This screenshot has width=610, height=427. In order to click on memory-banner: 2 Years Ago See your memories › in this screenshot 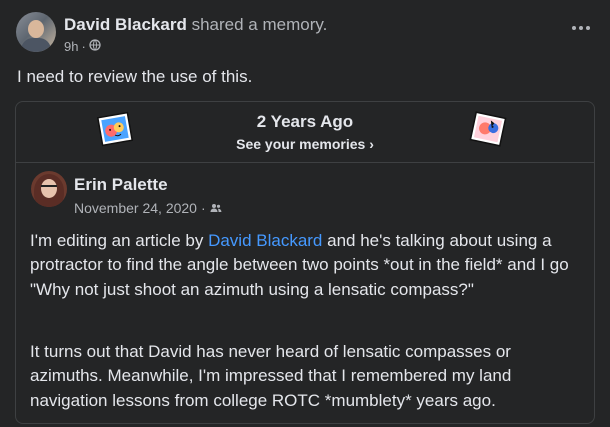, I will do `click(305, 132)`.